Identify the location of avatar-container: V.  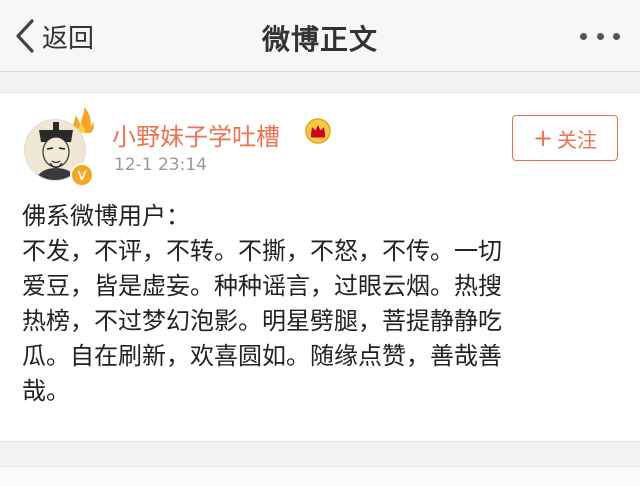
(60, 146).